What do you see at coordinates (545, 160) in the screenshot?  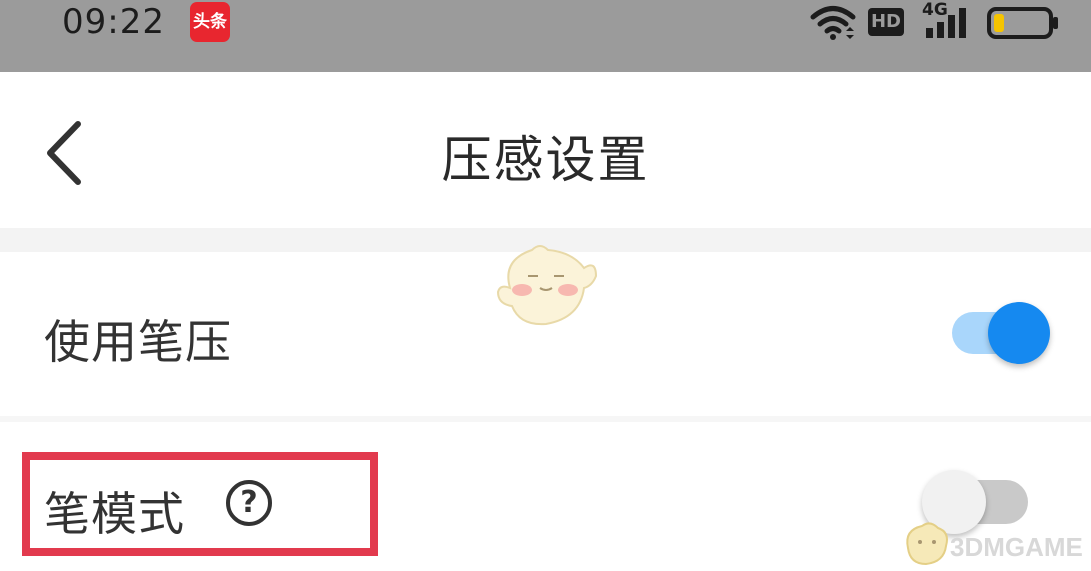 I see `page-title: 压感设置` at bounding box center [545, 160].